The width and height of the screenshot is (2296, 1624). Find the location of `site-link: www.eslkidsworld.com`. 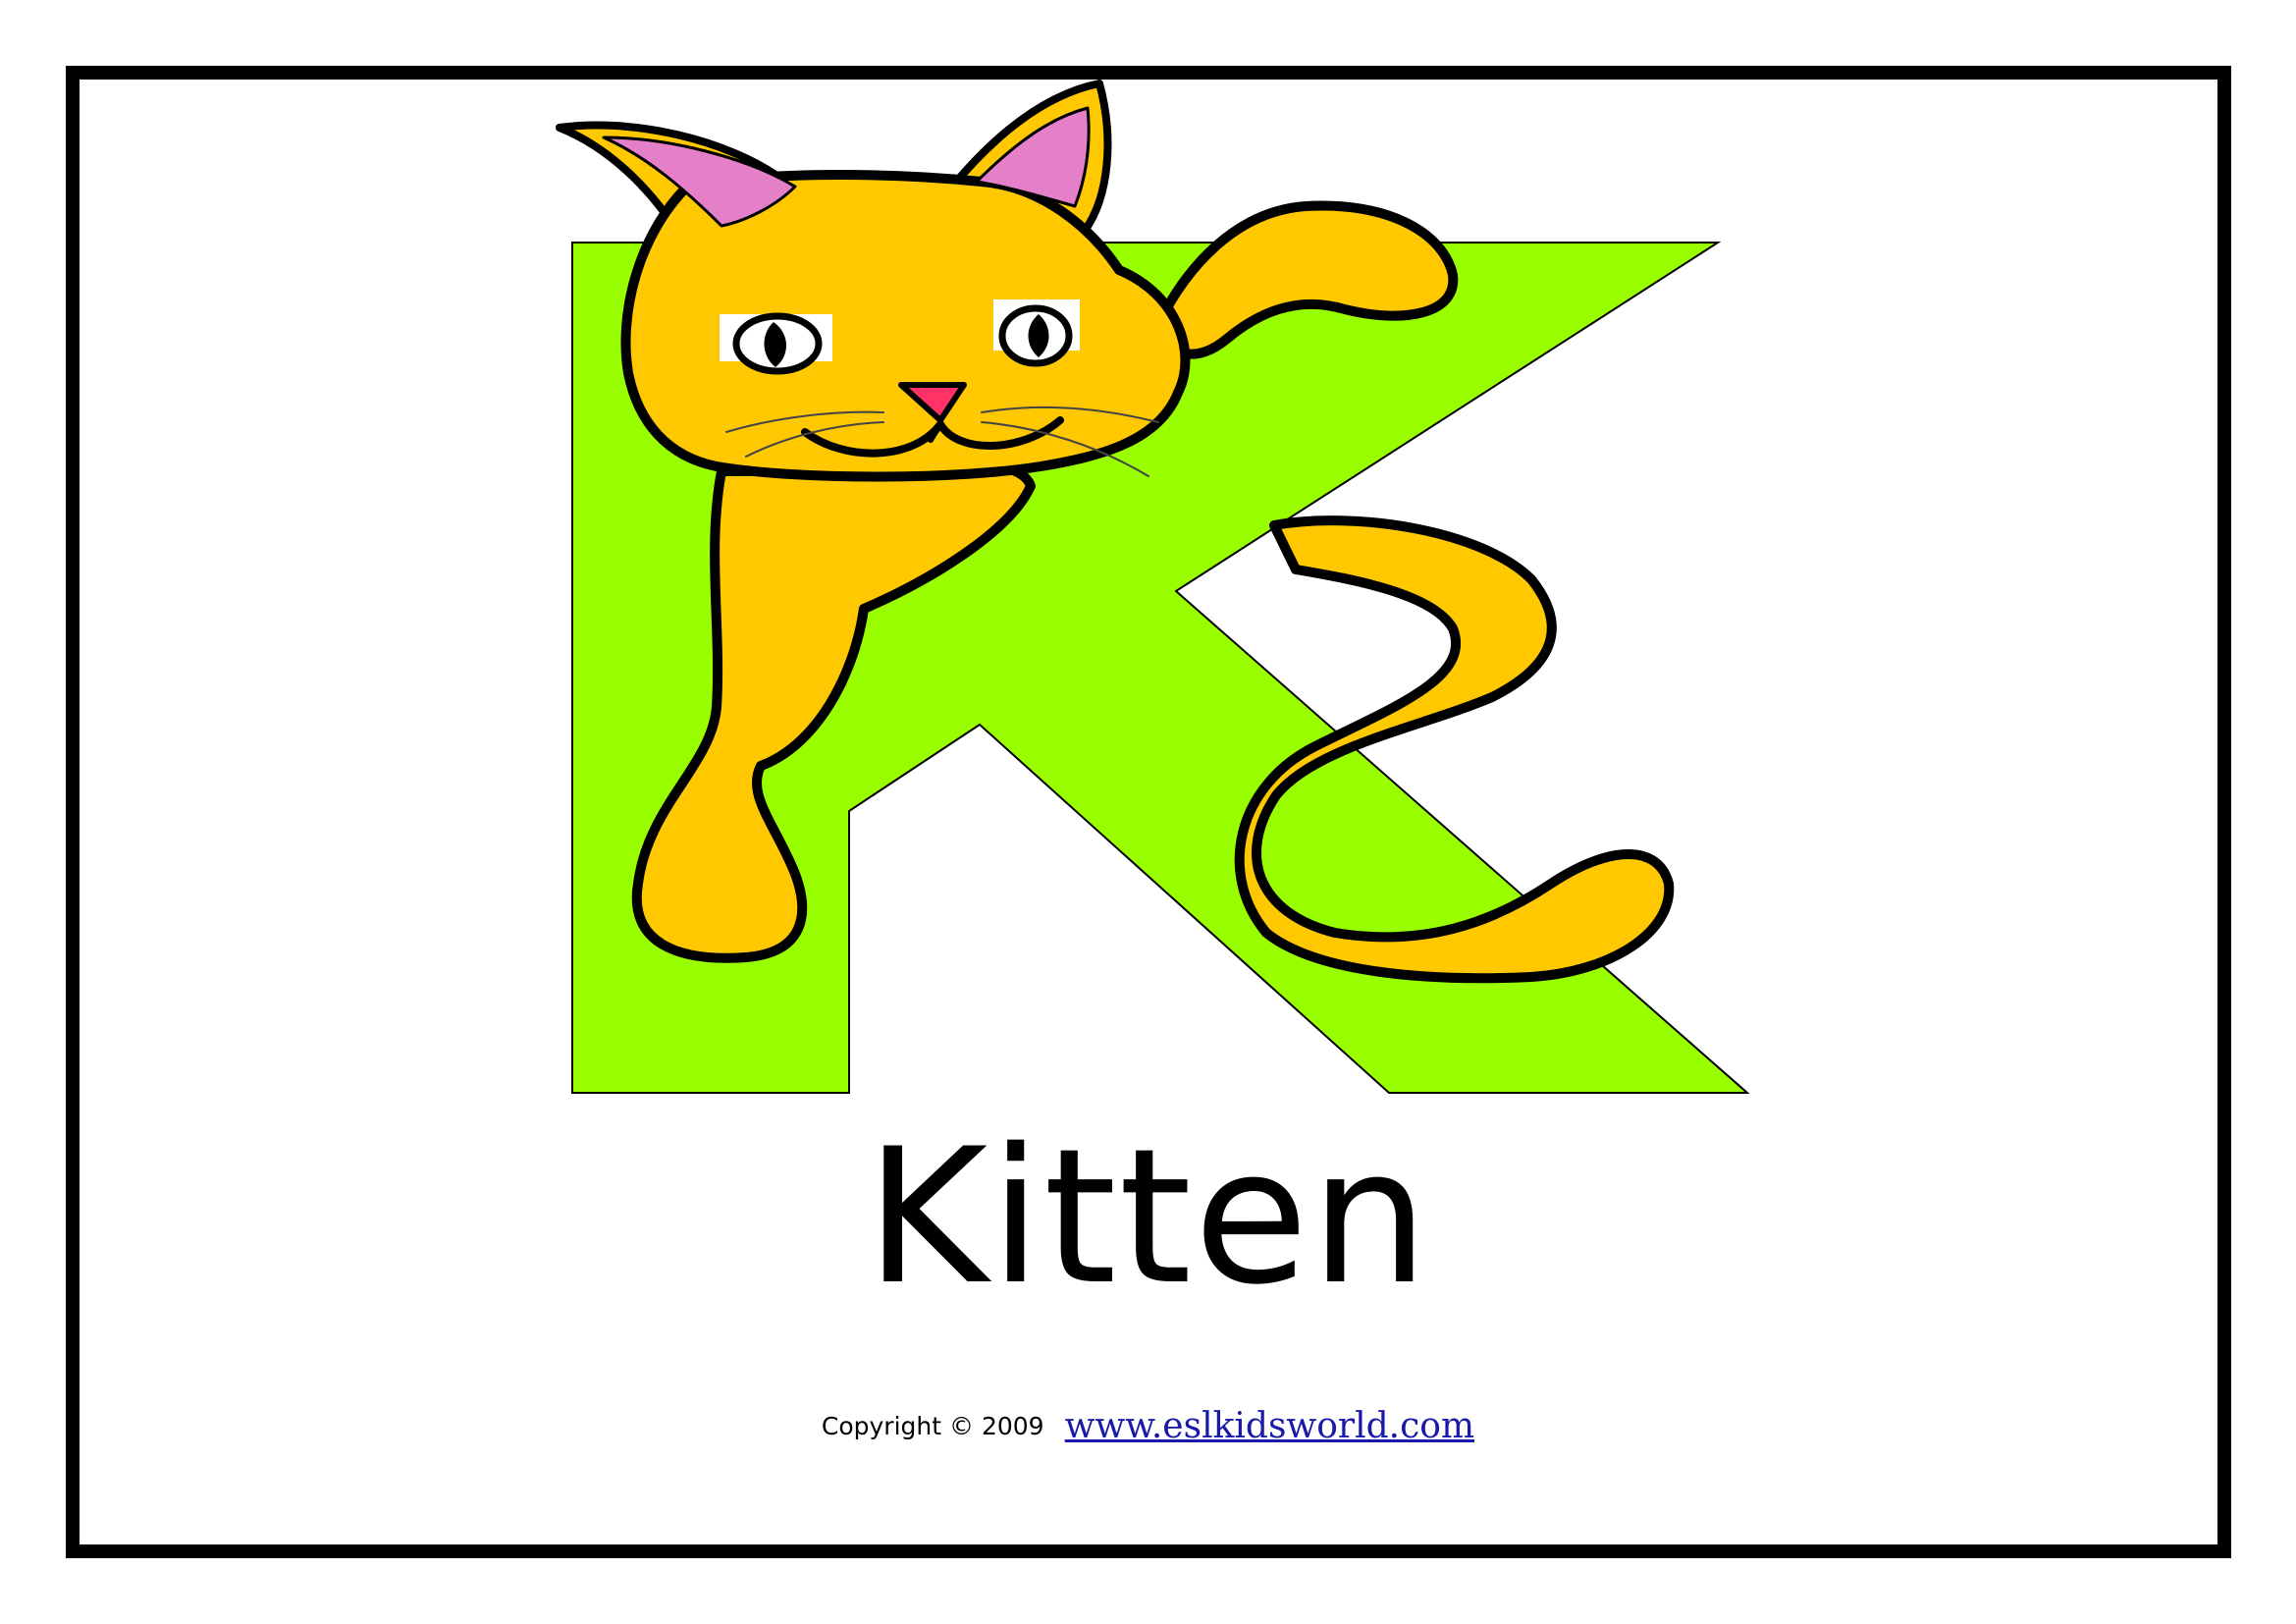

site-link: www.eslkidsworld.com is located at coordinates (1269, 1426).